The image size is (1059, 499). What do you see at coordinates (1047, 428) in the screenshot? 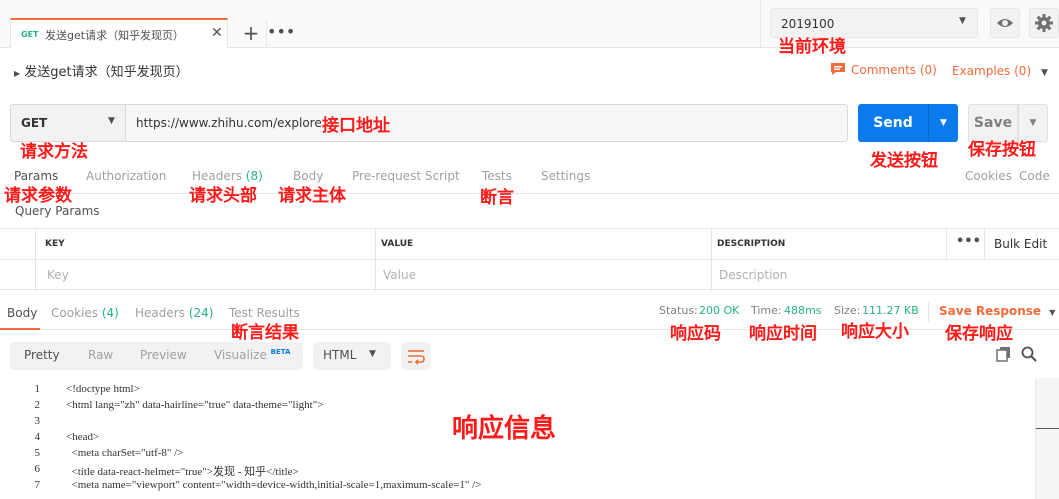
I see `scrollbar-marker` at bounding box center [1047, 428].